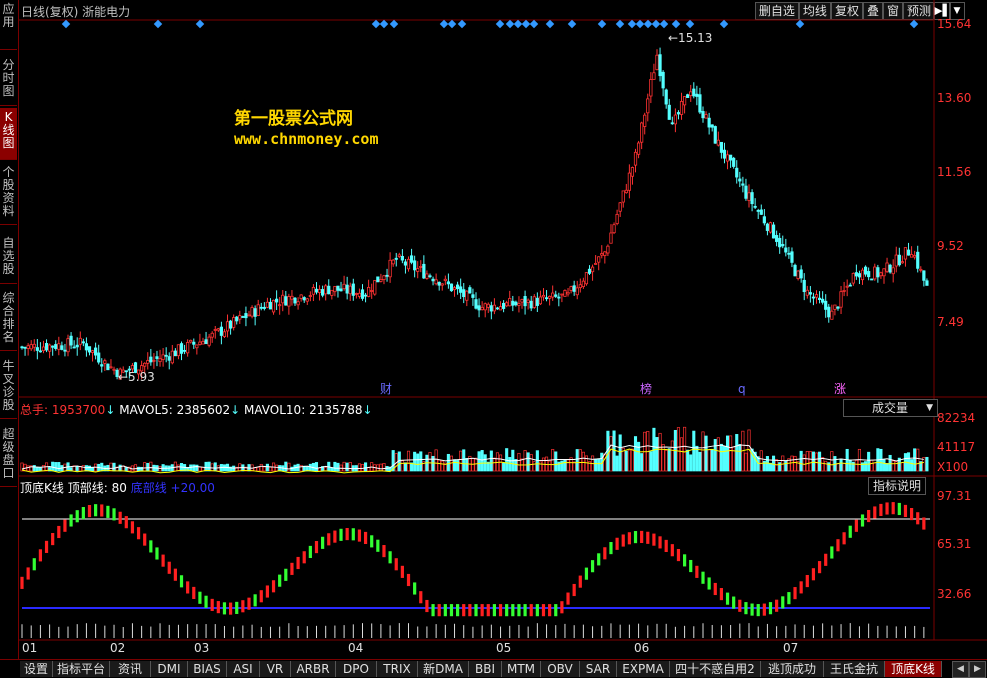 The width and height of the screenshot is (987, 678). What do you see at coordinates (169, 669) in the screenshot?
I see `tab-3: DMI` at bounding box center [169, 669].